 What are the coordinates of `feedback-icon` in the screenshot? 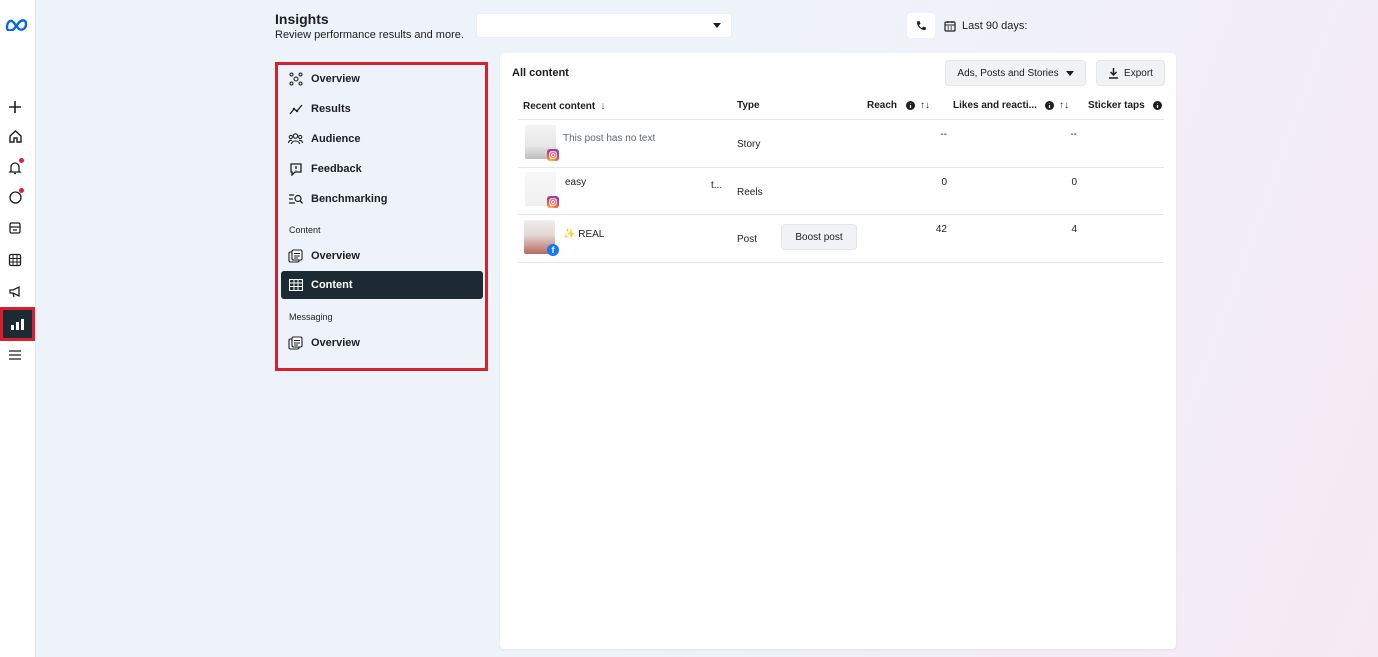 It's located at (295, 168).